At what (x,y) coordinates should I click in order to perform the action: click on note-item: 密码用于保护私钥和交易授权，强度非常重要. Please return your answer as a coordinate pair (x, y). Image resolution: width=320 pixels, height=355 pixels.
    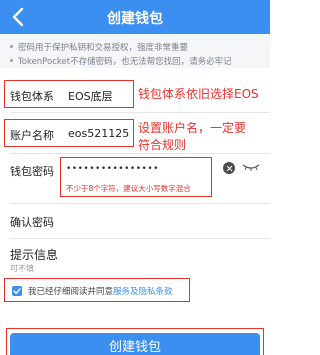
    Looking at the image, I should click on (99, 47).